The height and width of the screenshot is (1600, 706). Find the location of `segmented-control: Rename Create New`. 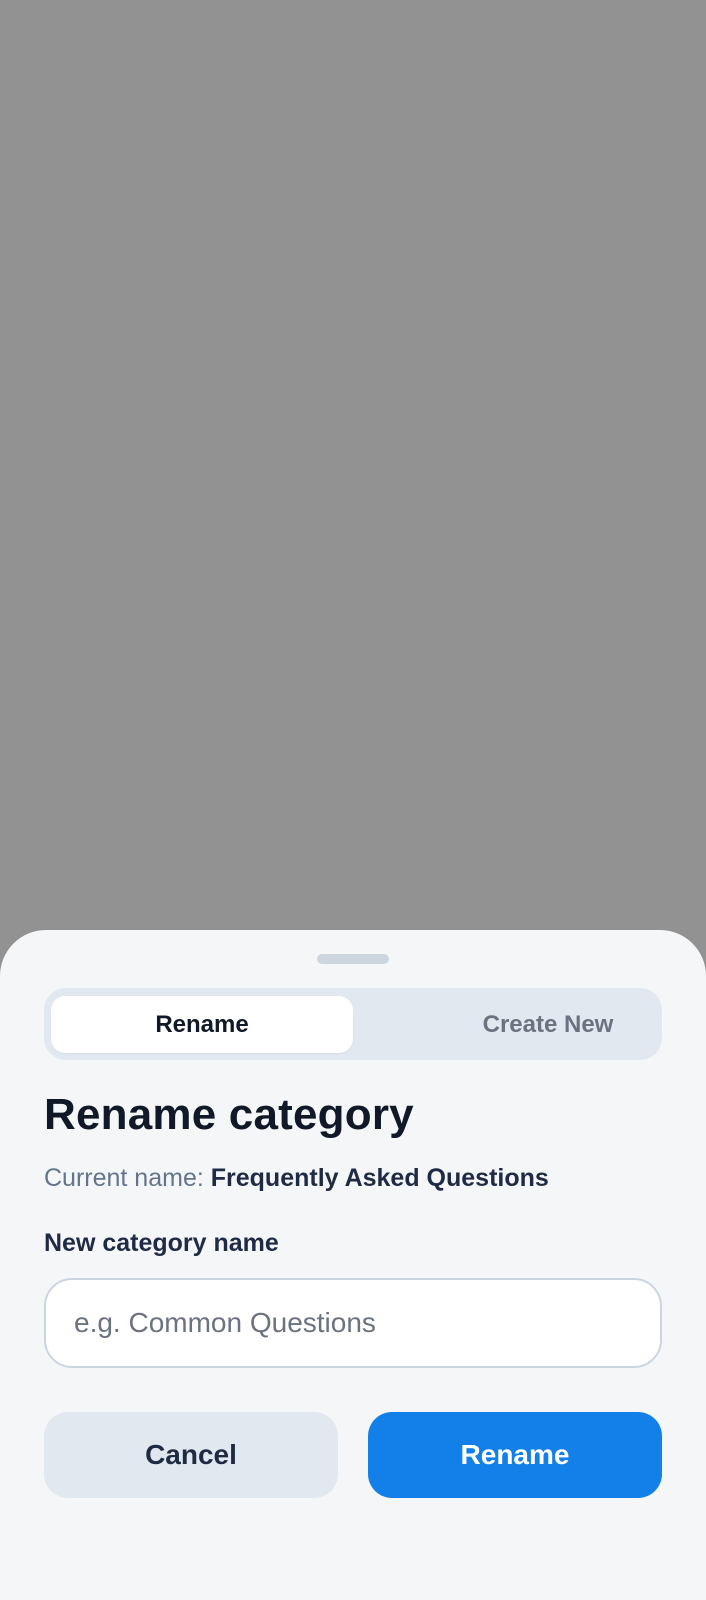

segmented-control: Rename Create New is located at coordinates (353, 1024).